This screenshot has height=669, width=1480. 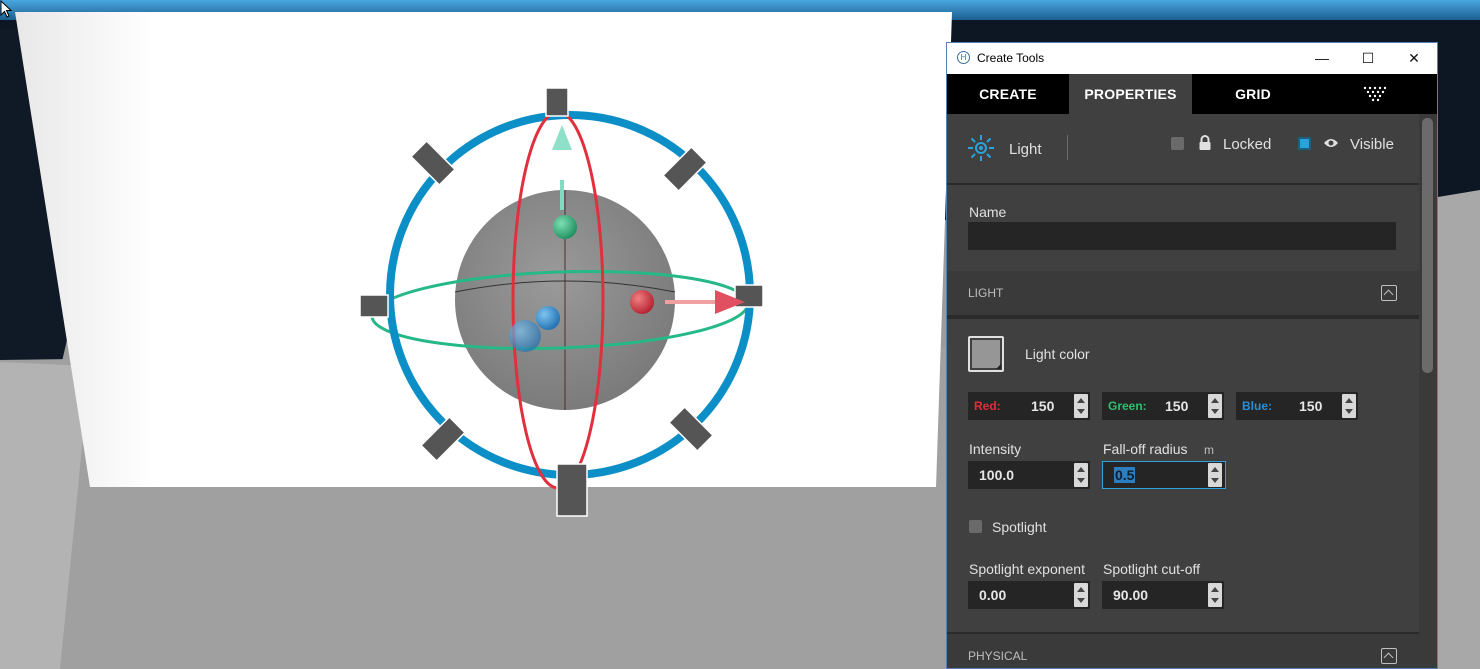 I want to click on name-field, so click(x=1182, y=236).